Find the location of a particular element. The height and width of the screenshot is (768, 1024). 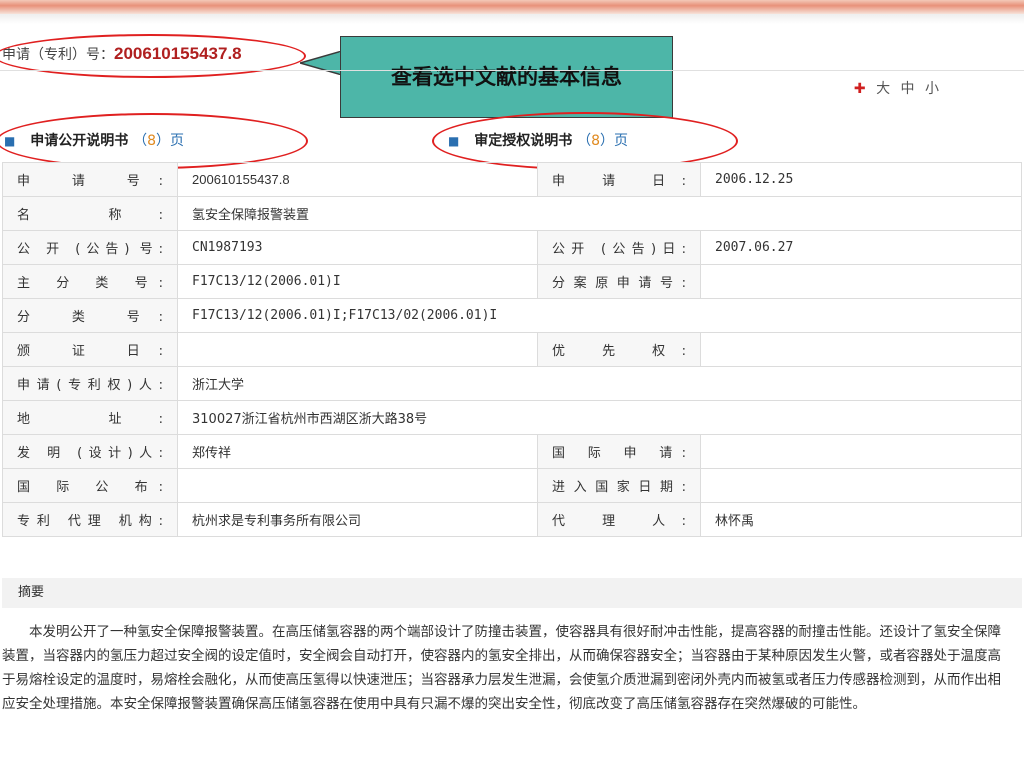

top-banner-shadow is located at coordinates (512, 19).